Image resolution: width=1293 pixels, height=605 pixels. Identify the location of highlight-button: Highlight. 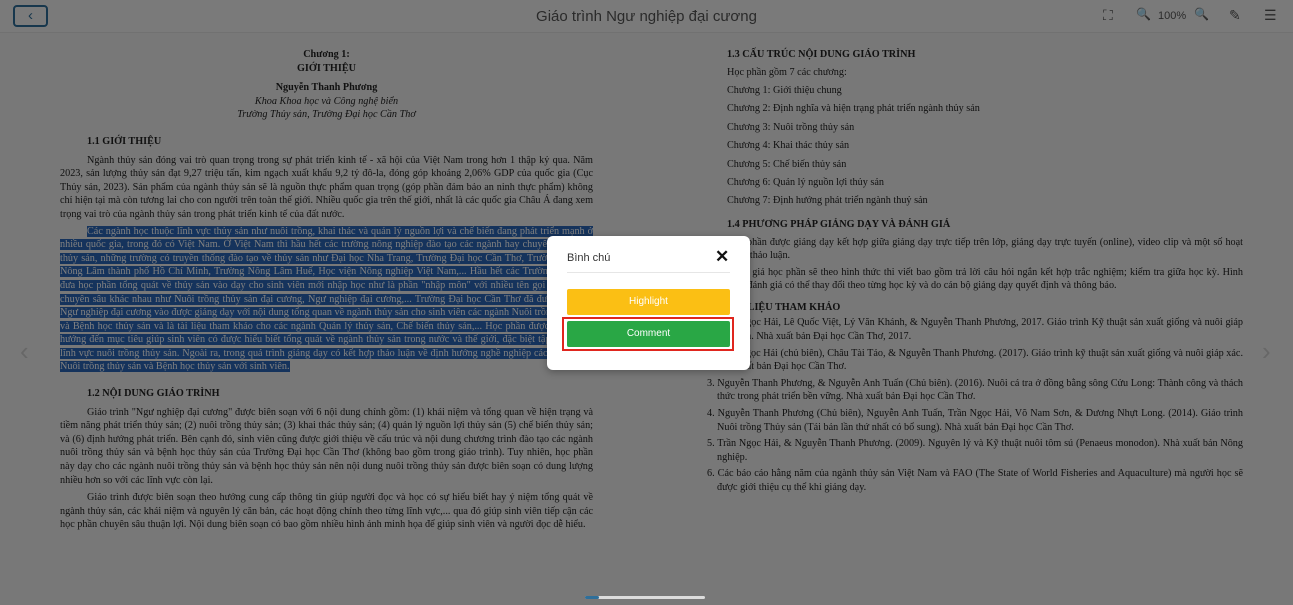
(648, 302).